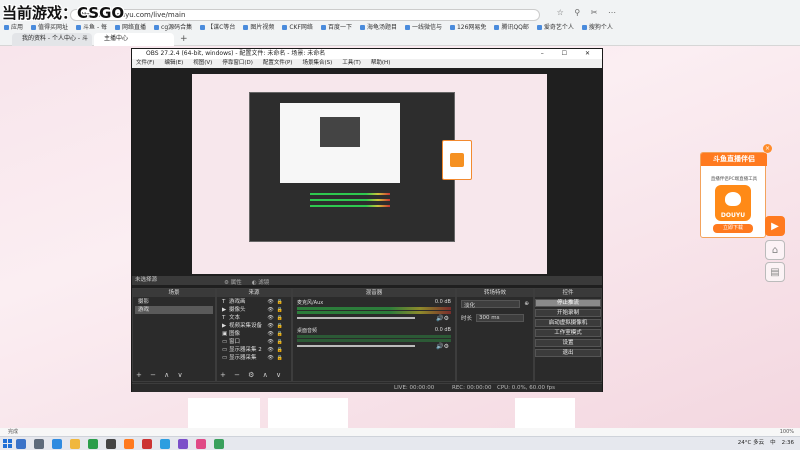 This screenshot has height=450, width=800. I want to click on menu-scene-collection: 场景集合(S), so click(317, 63).